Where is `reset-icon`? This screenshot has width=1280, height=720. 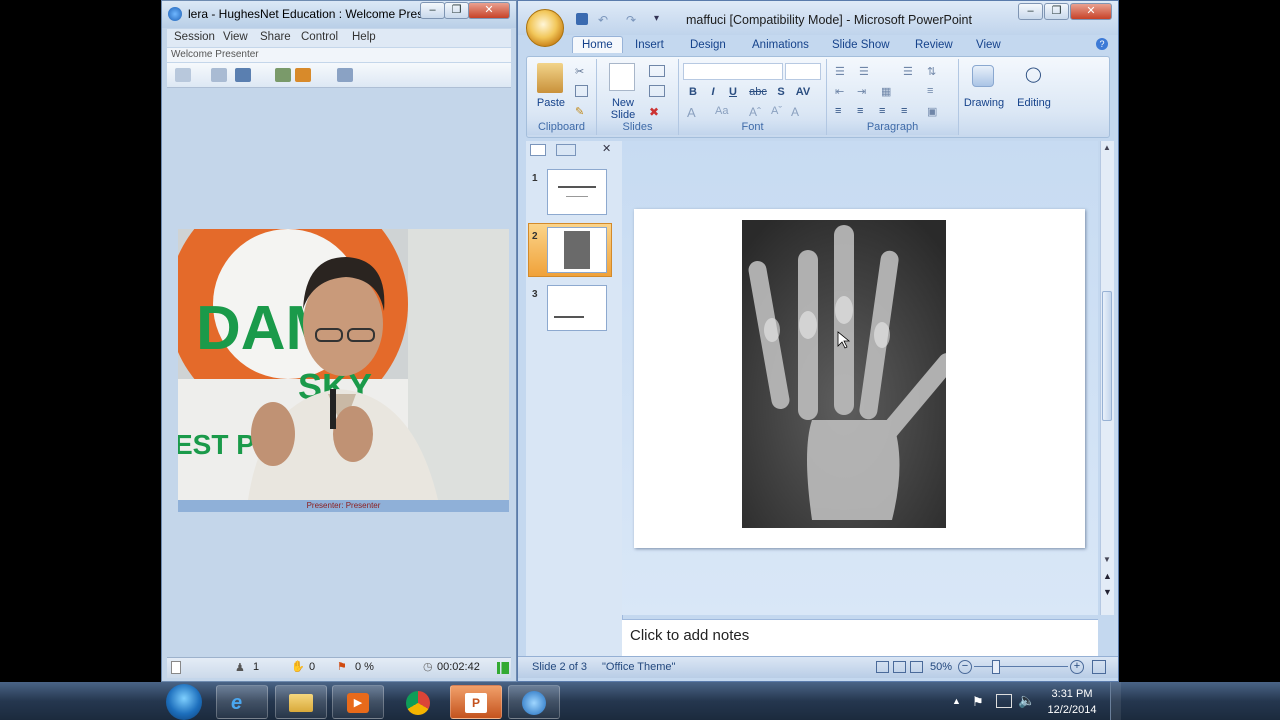 reset-icon is located at coordinates (657, 91).